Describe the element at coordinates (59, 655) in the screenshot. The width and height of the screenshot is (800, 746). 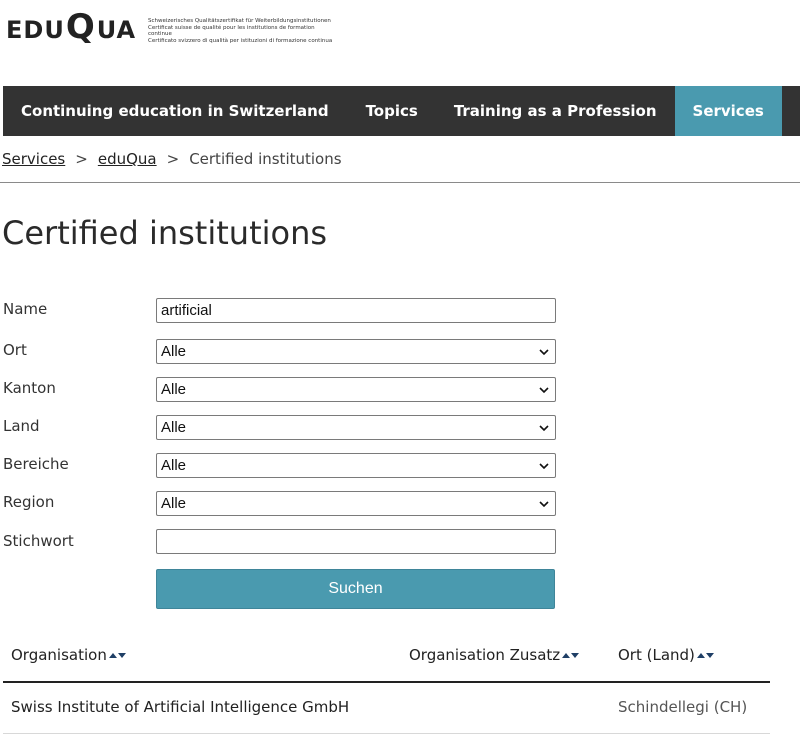
I see `column-header-label: Organisation` at that location.